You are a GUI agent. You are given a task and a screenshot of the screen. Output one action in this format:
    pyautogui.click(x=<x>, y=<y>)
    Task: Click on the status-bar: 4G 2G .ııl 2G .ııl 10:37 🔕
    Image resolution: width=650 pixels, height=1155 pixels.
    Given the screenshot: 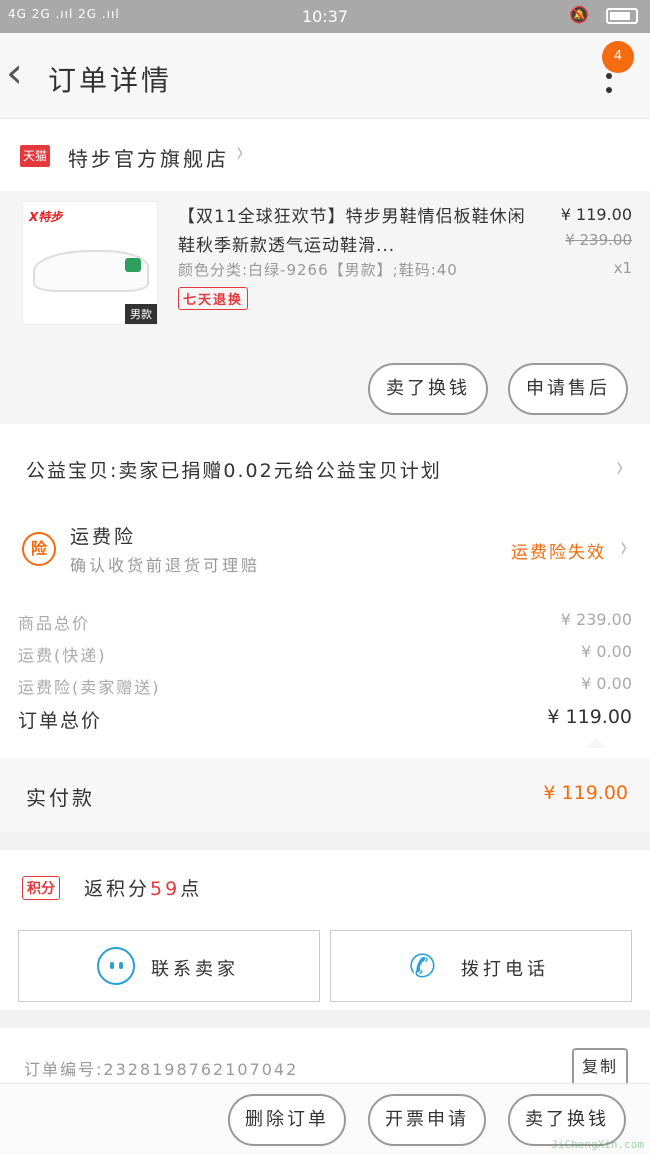 What is the action you would take?
    pyautogui.click(x=325, y=16)
    